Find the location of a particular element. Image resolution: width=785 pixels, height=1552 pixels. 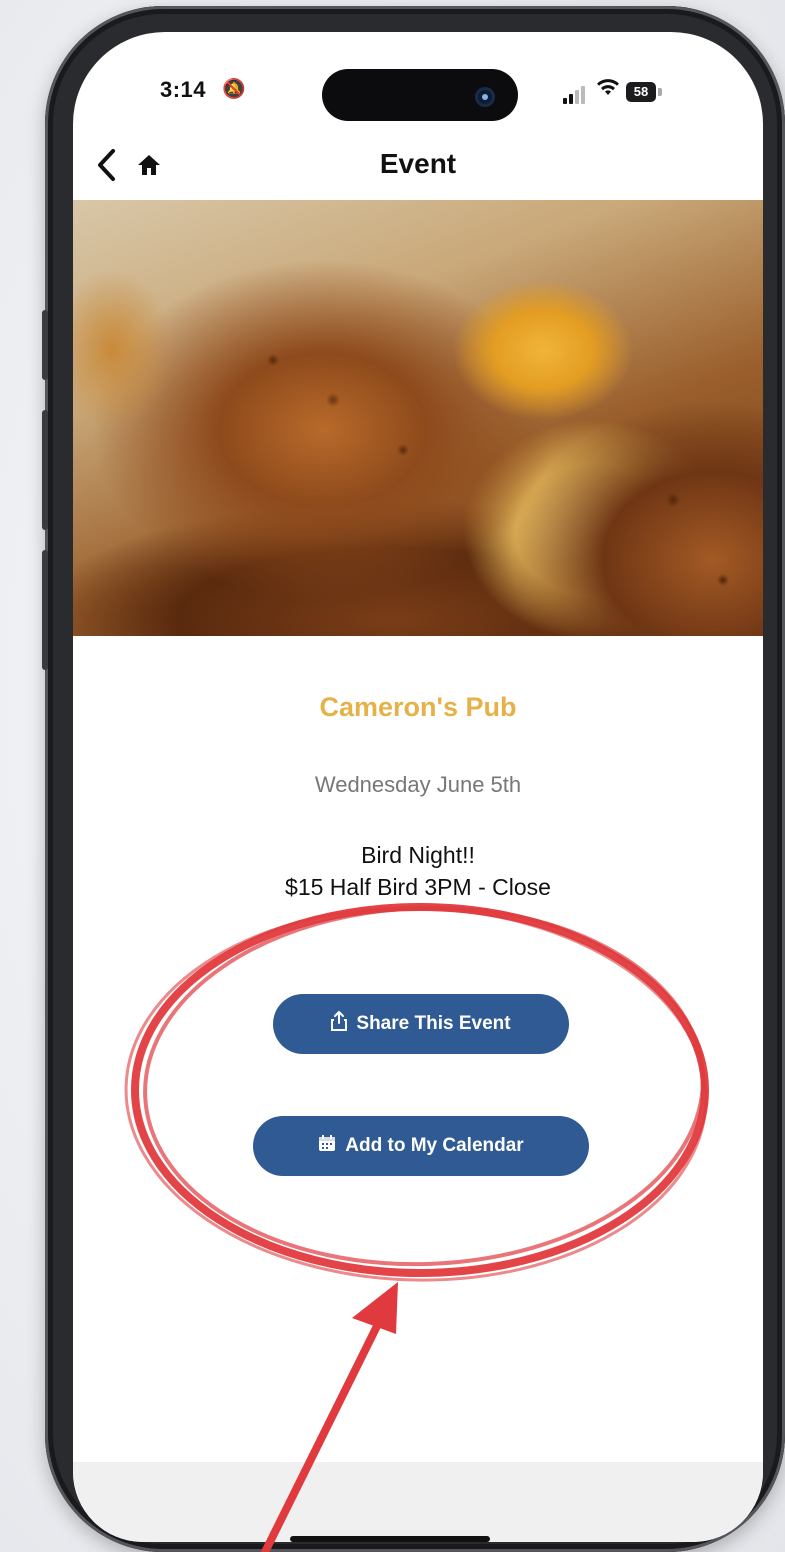

wifi-icon is located at coordinates (608, 90).